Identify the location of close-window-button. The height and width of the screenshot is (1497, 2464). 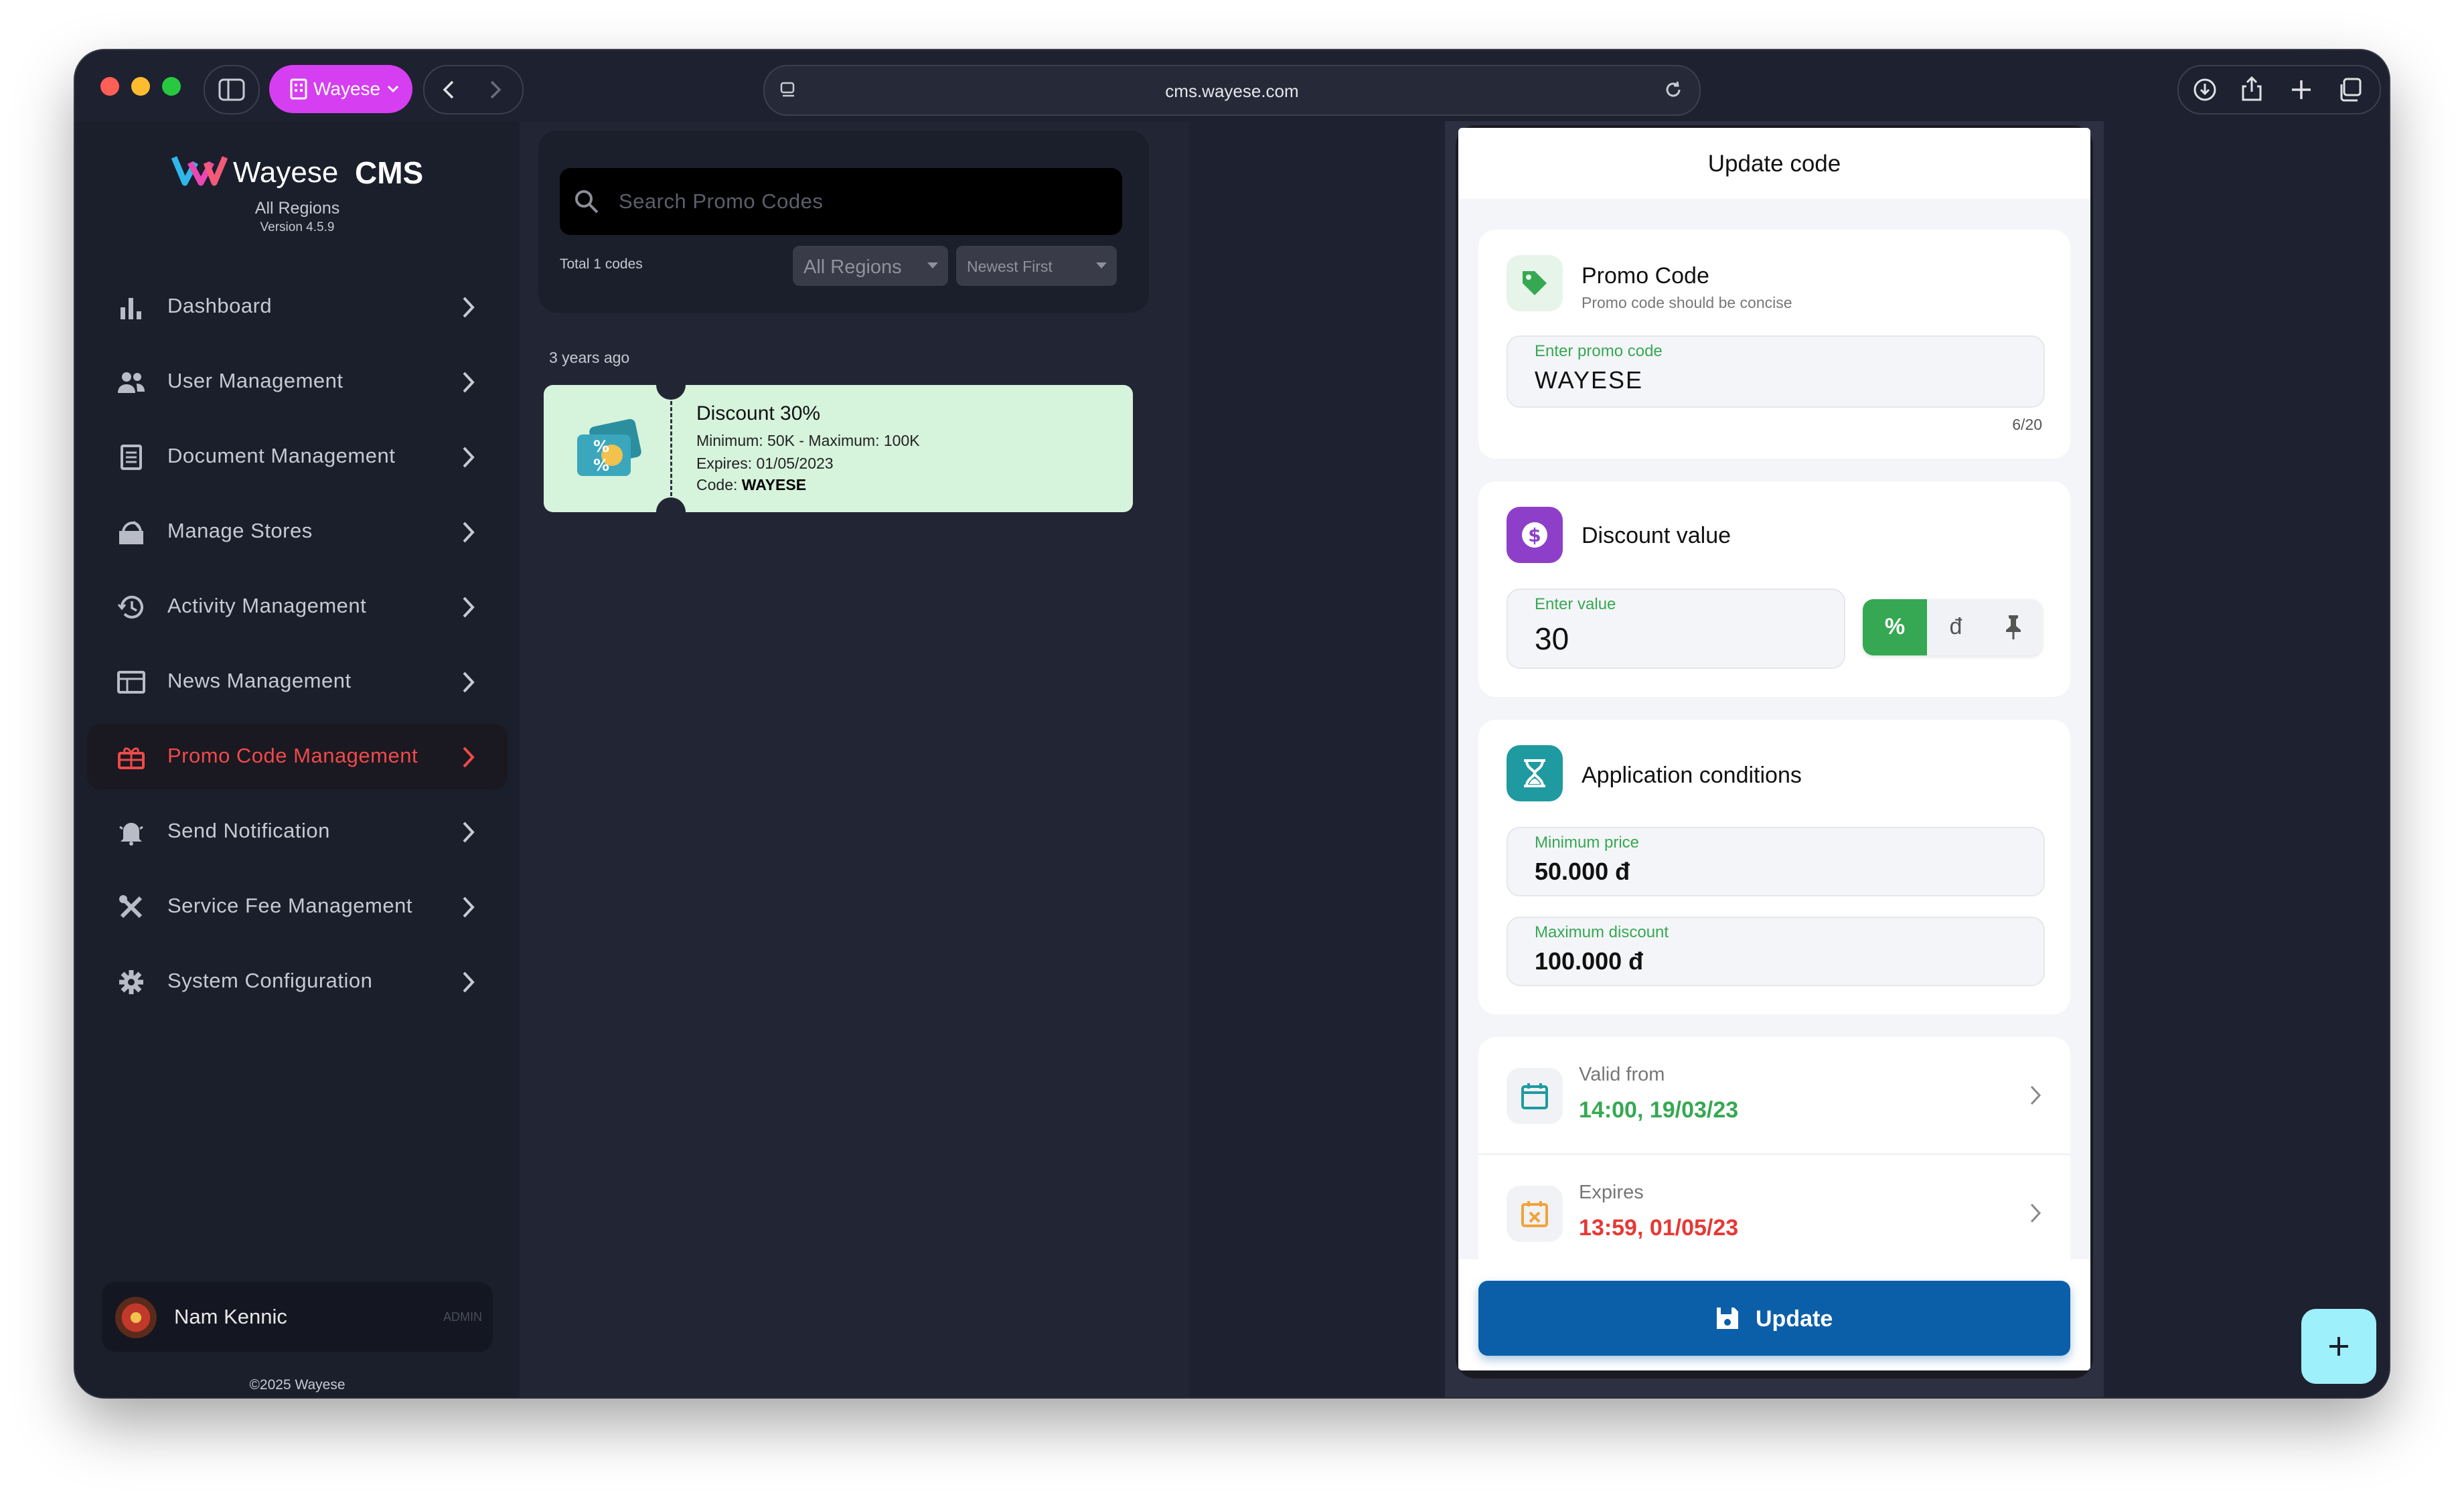
(109, 87).